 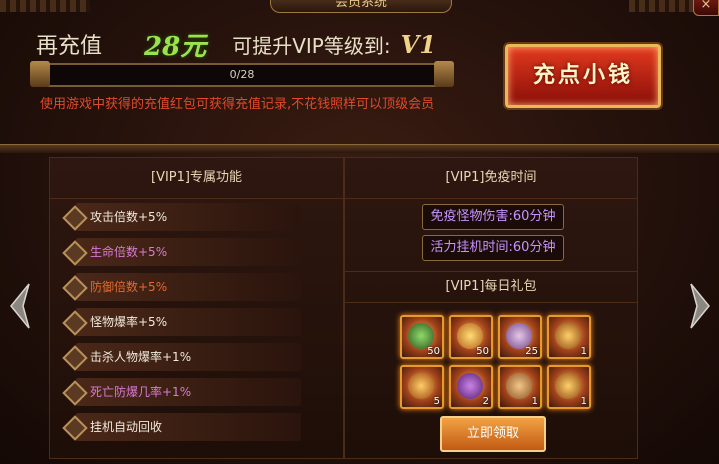 I want to click on gold-coin-icon: 50, so click(x=471, y=337).